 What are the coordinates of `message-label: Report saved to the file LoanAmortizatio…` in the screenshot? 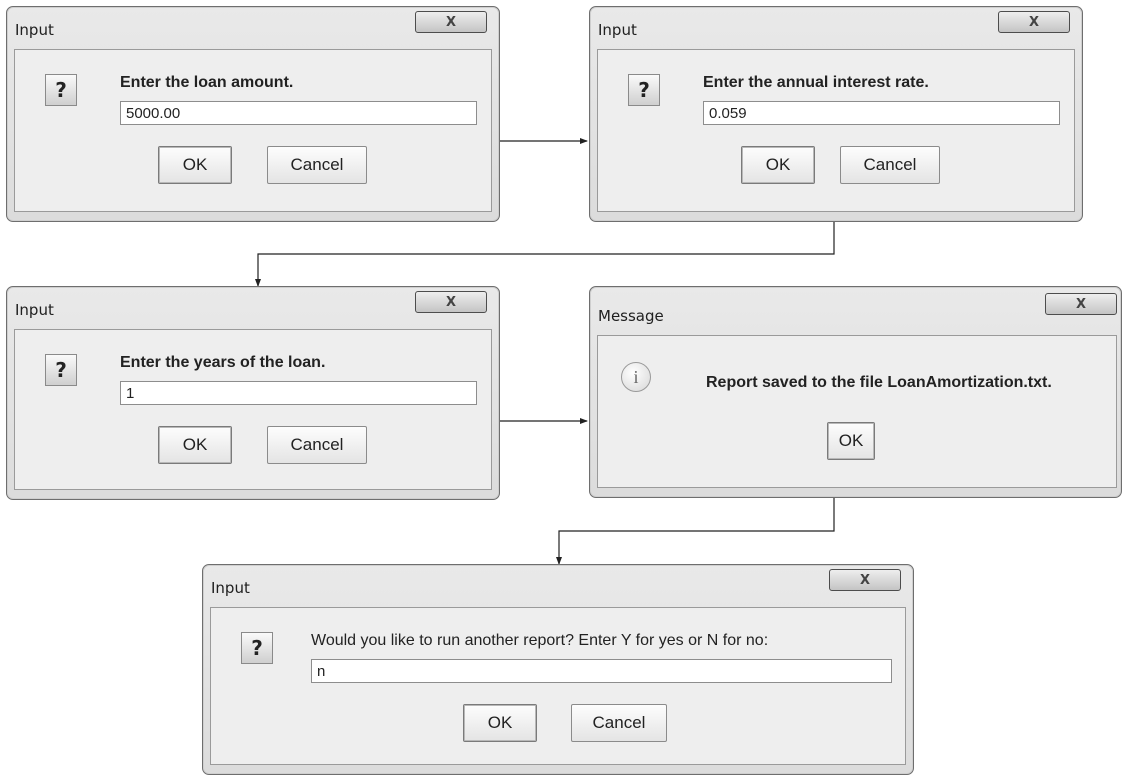 It's located at (879, 382).